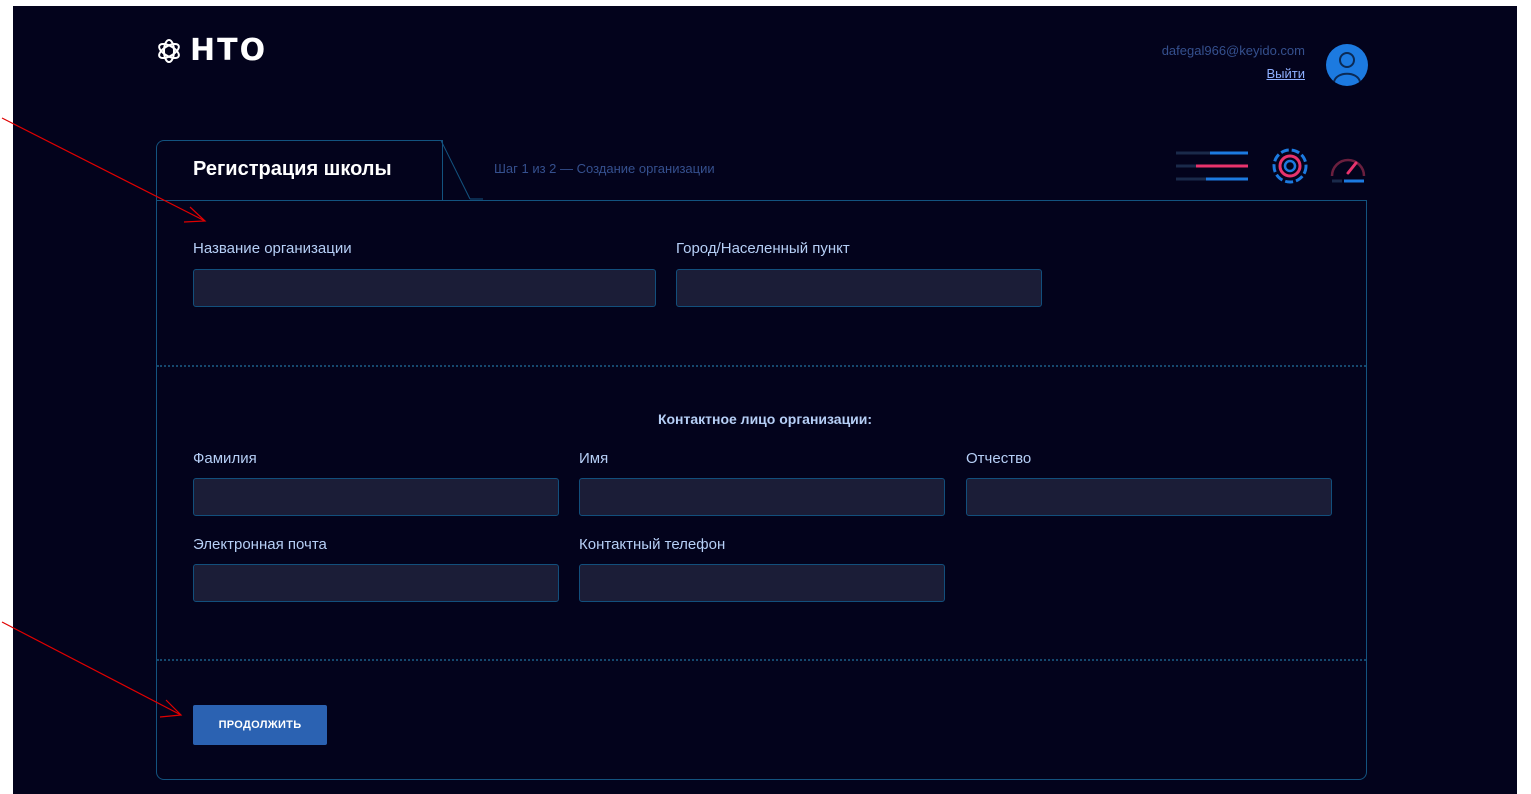  Describe the element at coordinates (292, 169) in the screenshot. I see `page-title: Регистрация школы` at that location.